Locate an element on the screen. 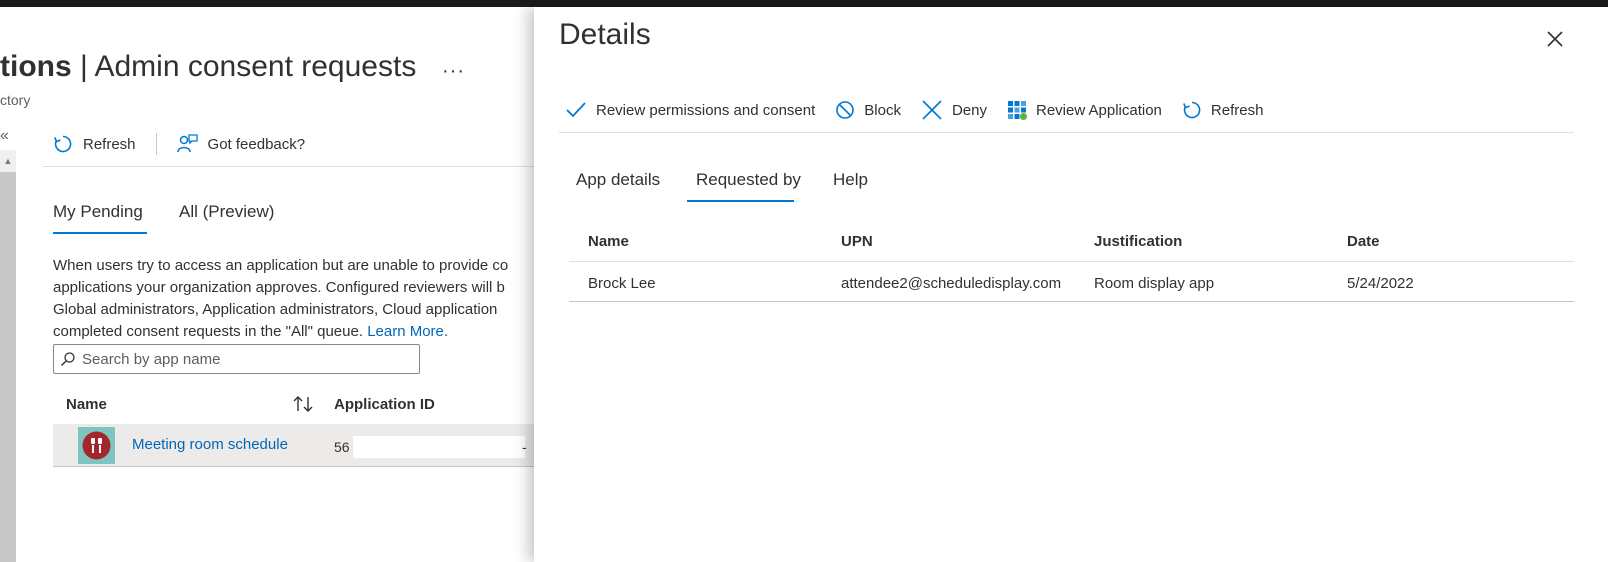 This screenshot has height=562, width=1608. scrollbar-track is located at coordinates (8, 356).